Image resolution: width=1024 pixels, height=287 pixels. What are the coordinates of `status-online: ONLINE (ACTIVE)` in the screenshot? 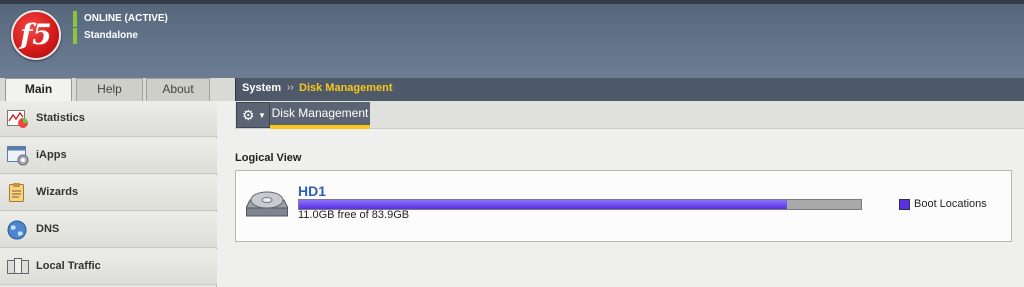 It's located at (120, 19).